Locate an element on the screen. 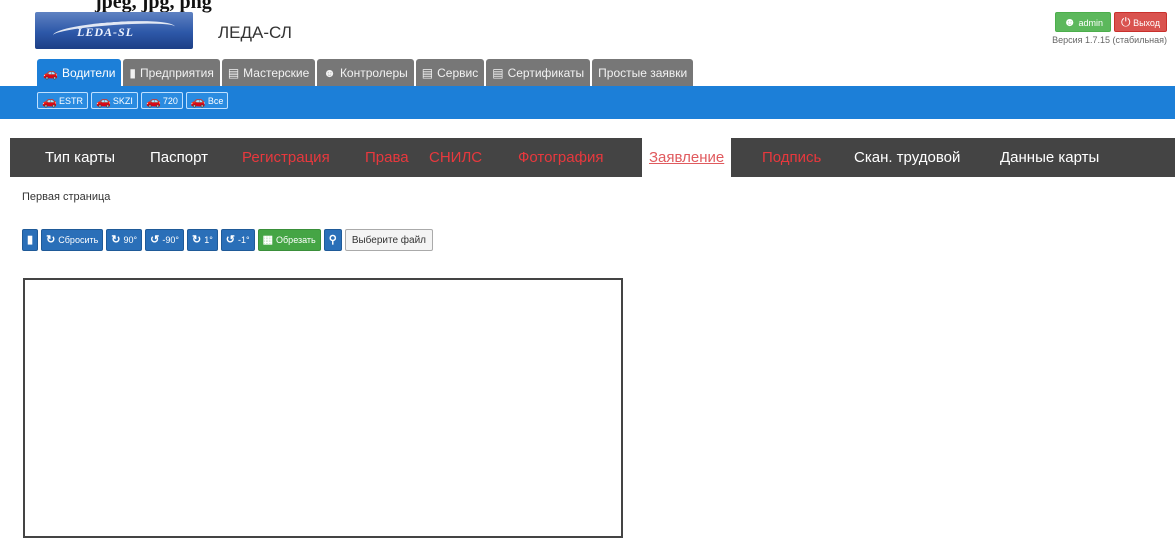 This screenshot has width=1175, height=538. page-label: Первая страница is located at coordinates (66, 197).